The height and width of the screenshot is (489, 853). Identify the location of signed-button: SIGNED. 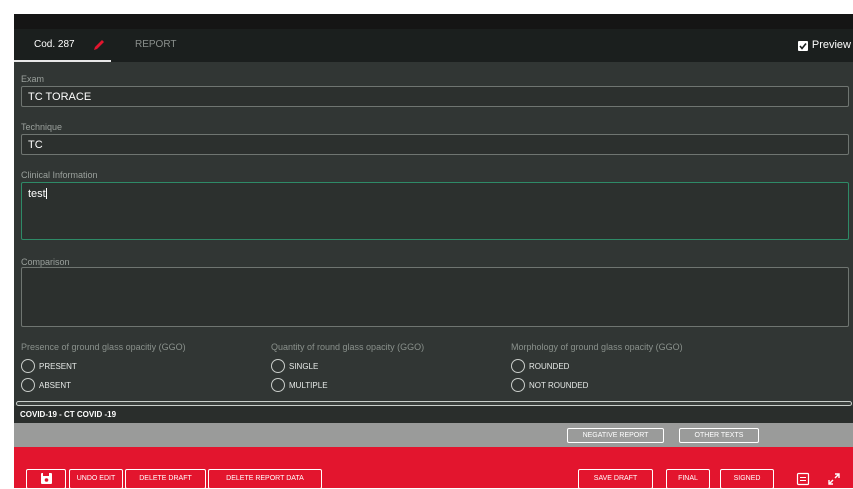
(747, 479).